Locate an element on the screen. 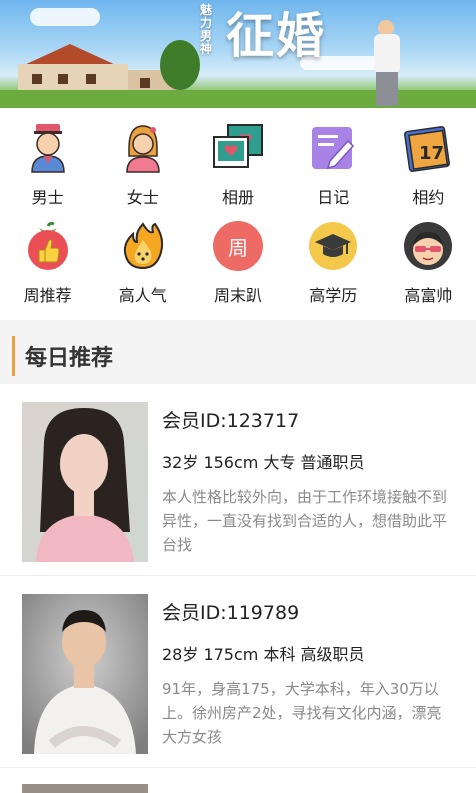  category-label: 日记 is located at coordinates (333, 197).